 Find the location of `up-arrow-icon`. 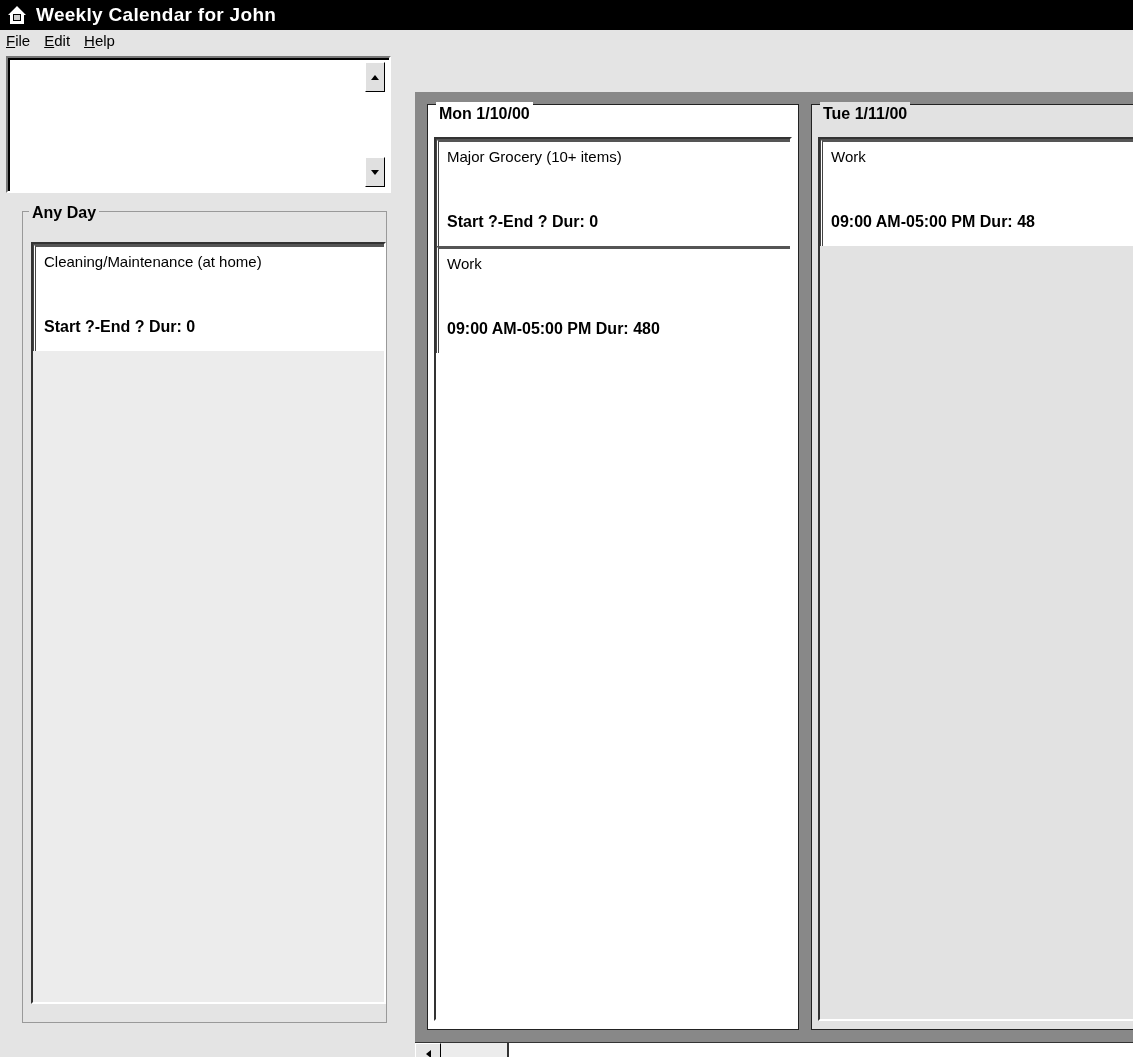

up-arrow-icon is located at coordinates (375, 77).